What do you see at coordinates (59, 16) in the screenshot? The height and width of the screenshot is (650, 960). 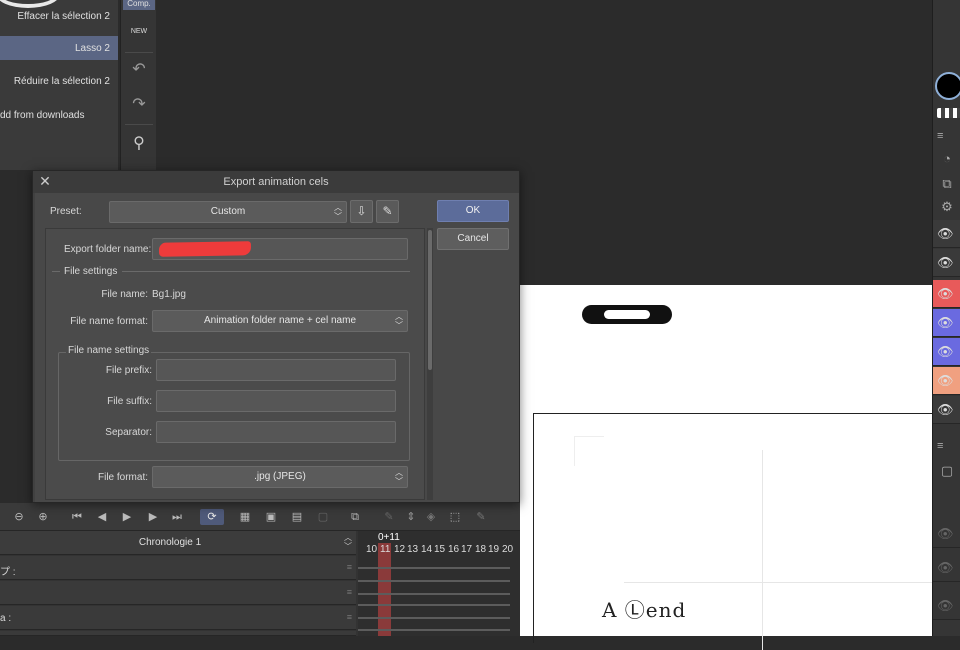 I see `history-item: Effacer la sélection 2` at bounding box center [59, 16].